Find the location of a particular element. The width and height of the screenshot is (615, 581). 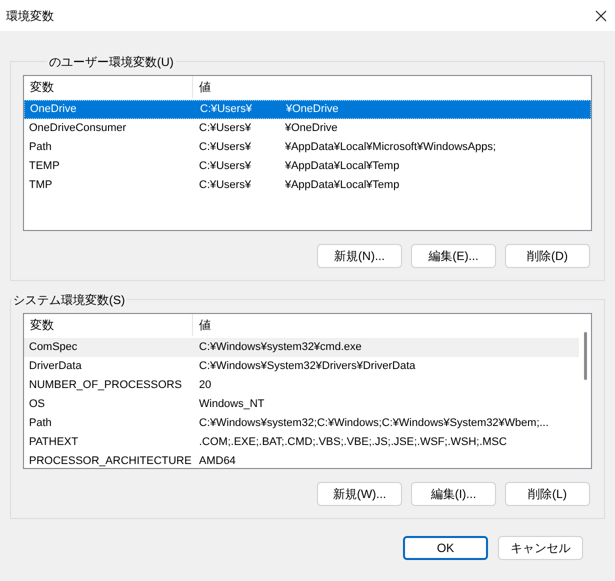

dialog-button: 削除(L) is located at coordinates (547, 494).